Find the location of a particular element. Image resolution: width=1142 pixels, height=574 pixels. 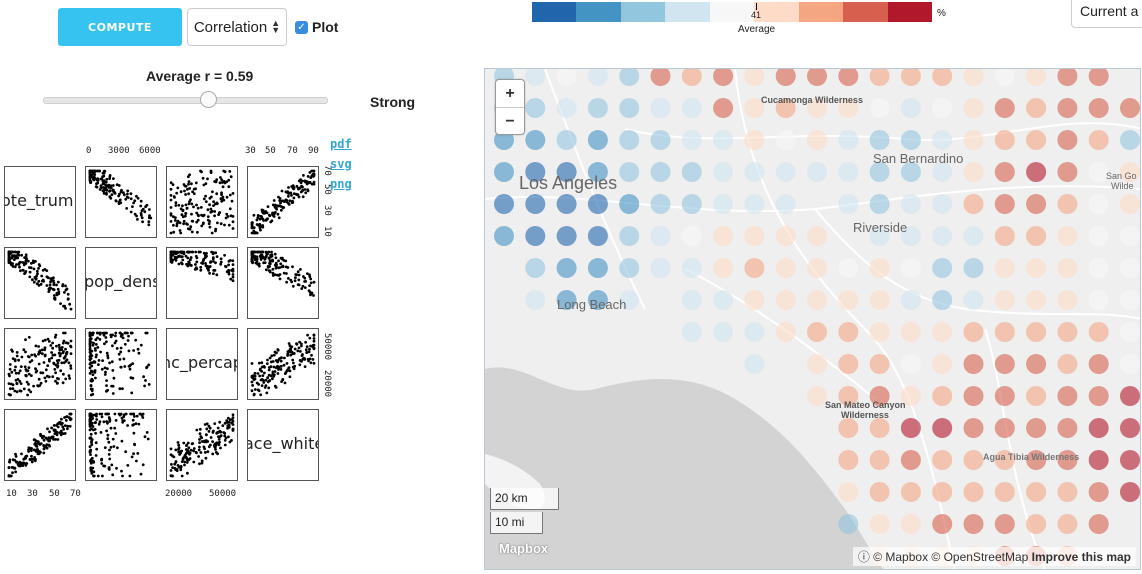

download-png-link: png is located at coordinates (341, 184).